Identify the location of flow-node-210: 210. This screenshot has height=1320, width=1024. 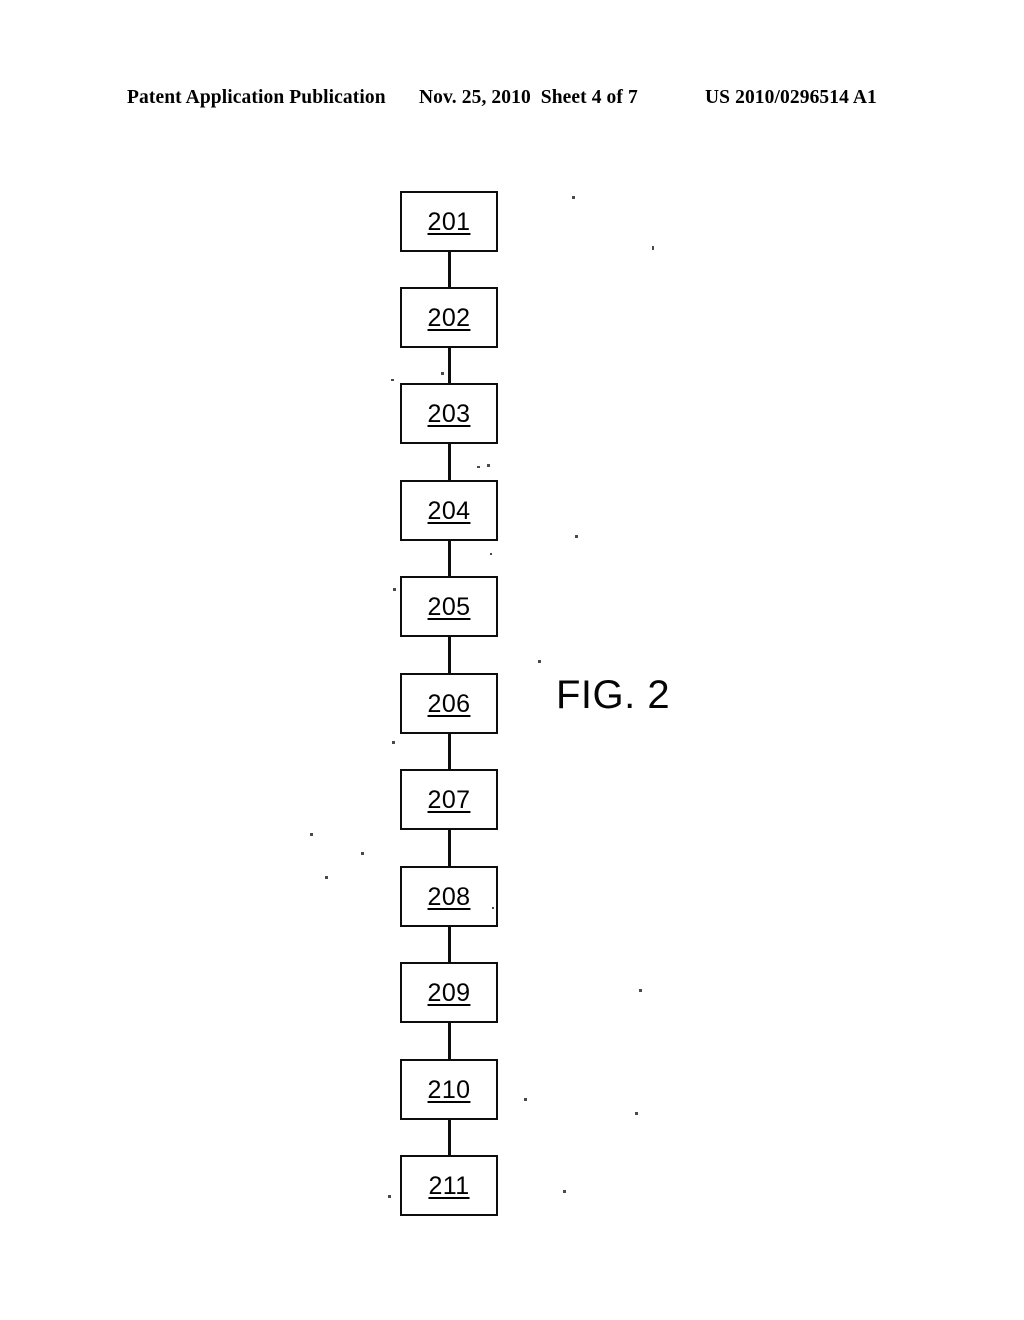
(449, 1089).